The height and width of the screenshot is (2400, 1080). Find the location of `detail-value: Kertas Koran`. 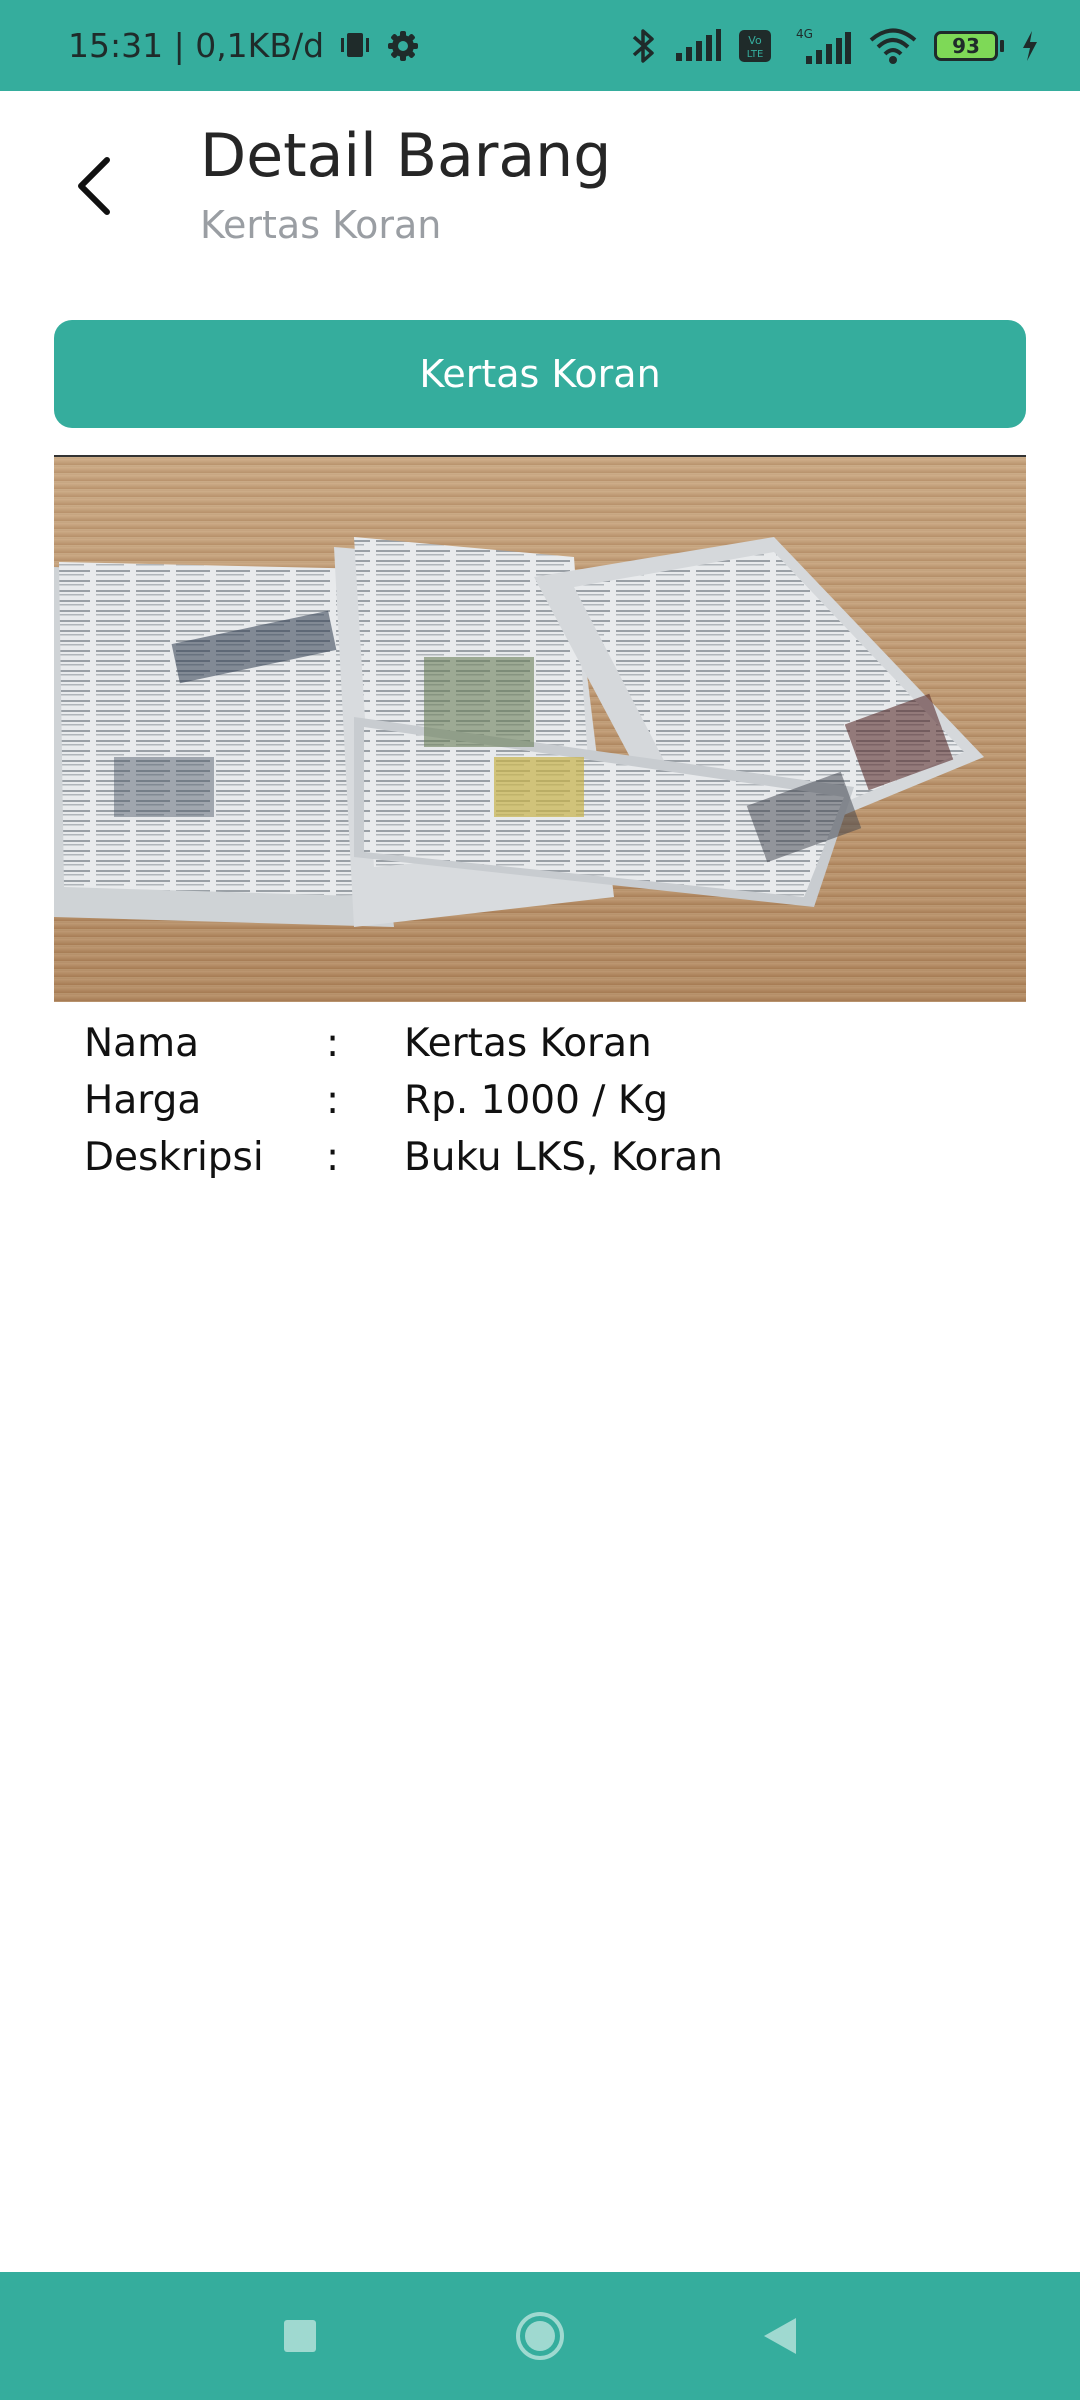

detail-value: Kertas Koran is located at coordinates (528, 1043).